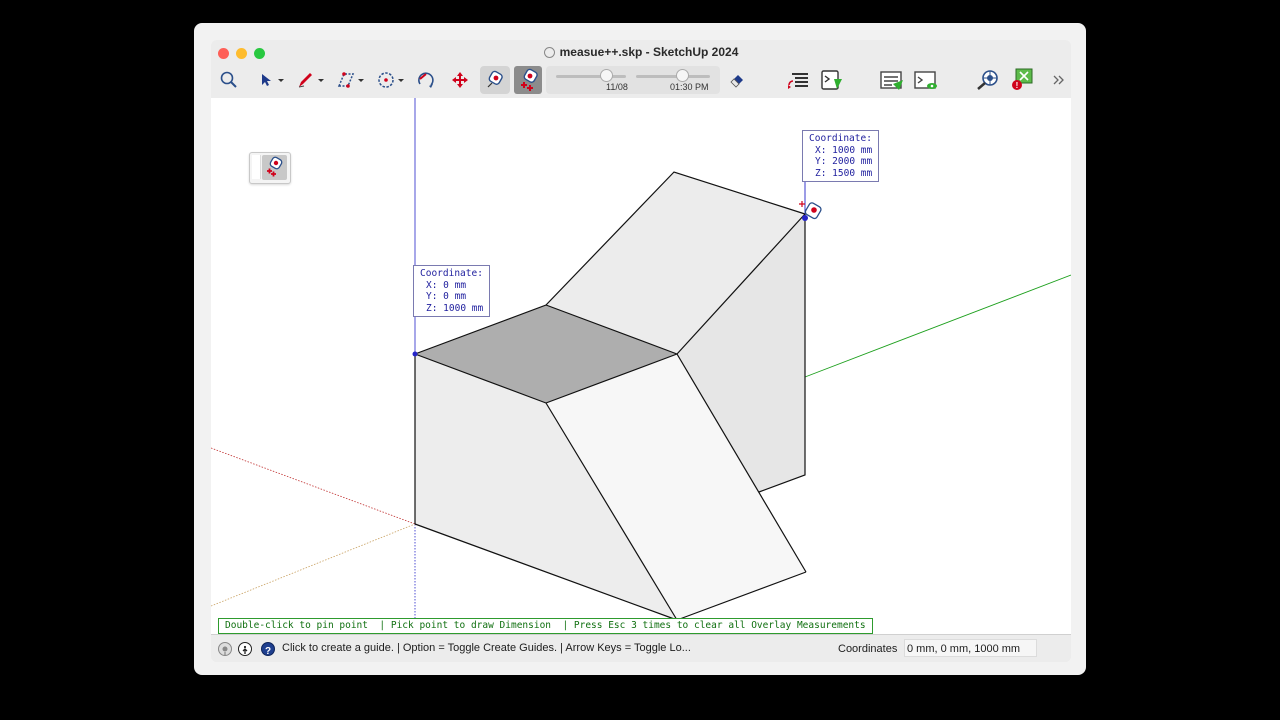  What do you see at coordinates (446, 285) in the screenshot?
I see `coordinate-x: X: 0 mm` at bounding box center [446, 285].